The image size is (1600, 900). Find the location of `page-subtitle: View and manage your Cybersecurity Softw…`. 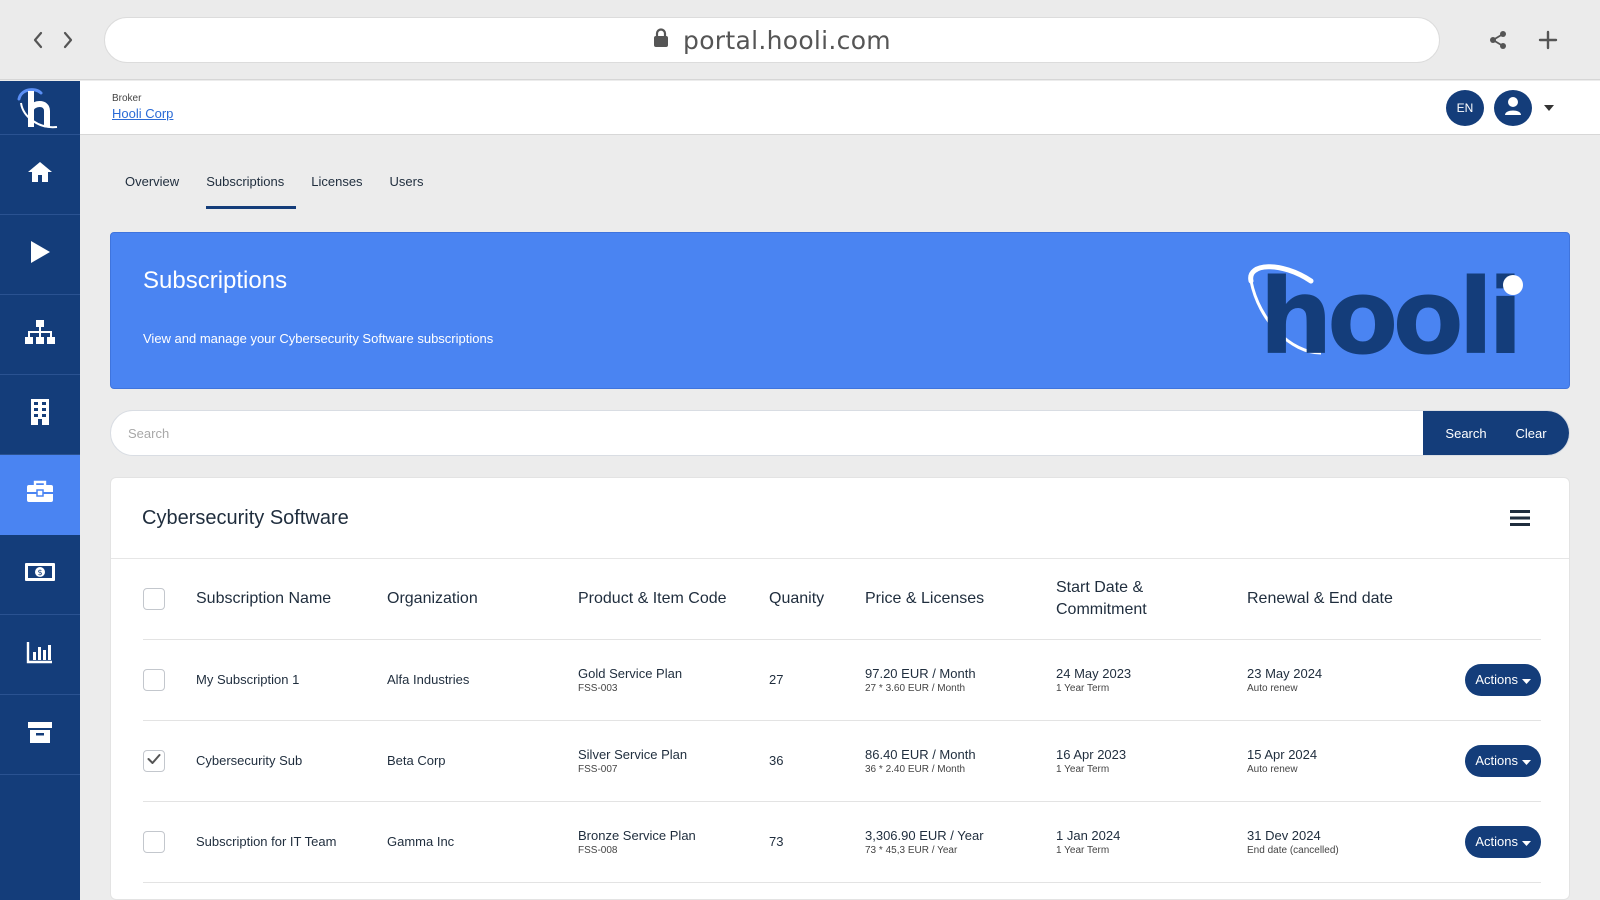

page-subtitle: View and manage your Cybersecurity Softw… is located at coordinates (318, 338).